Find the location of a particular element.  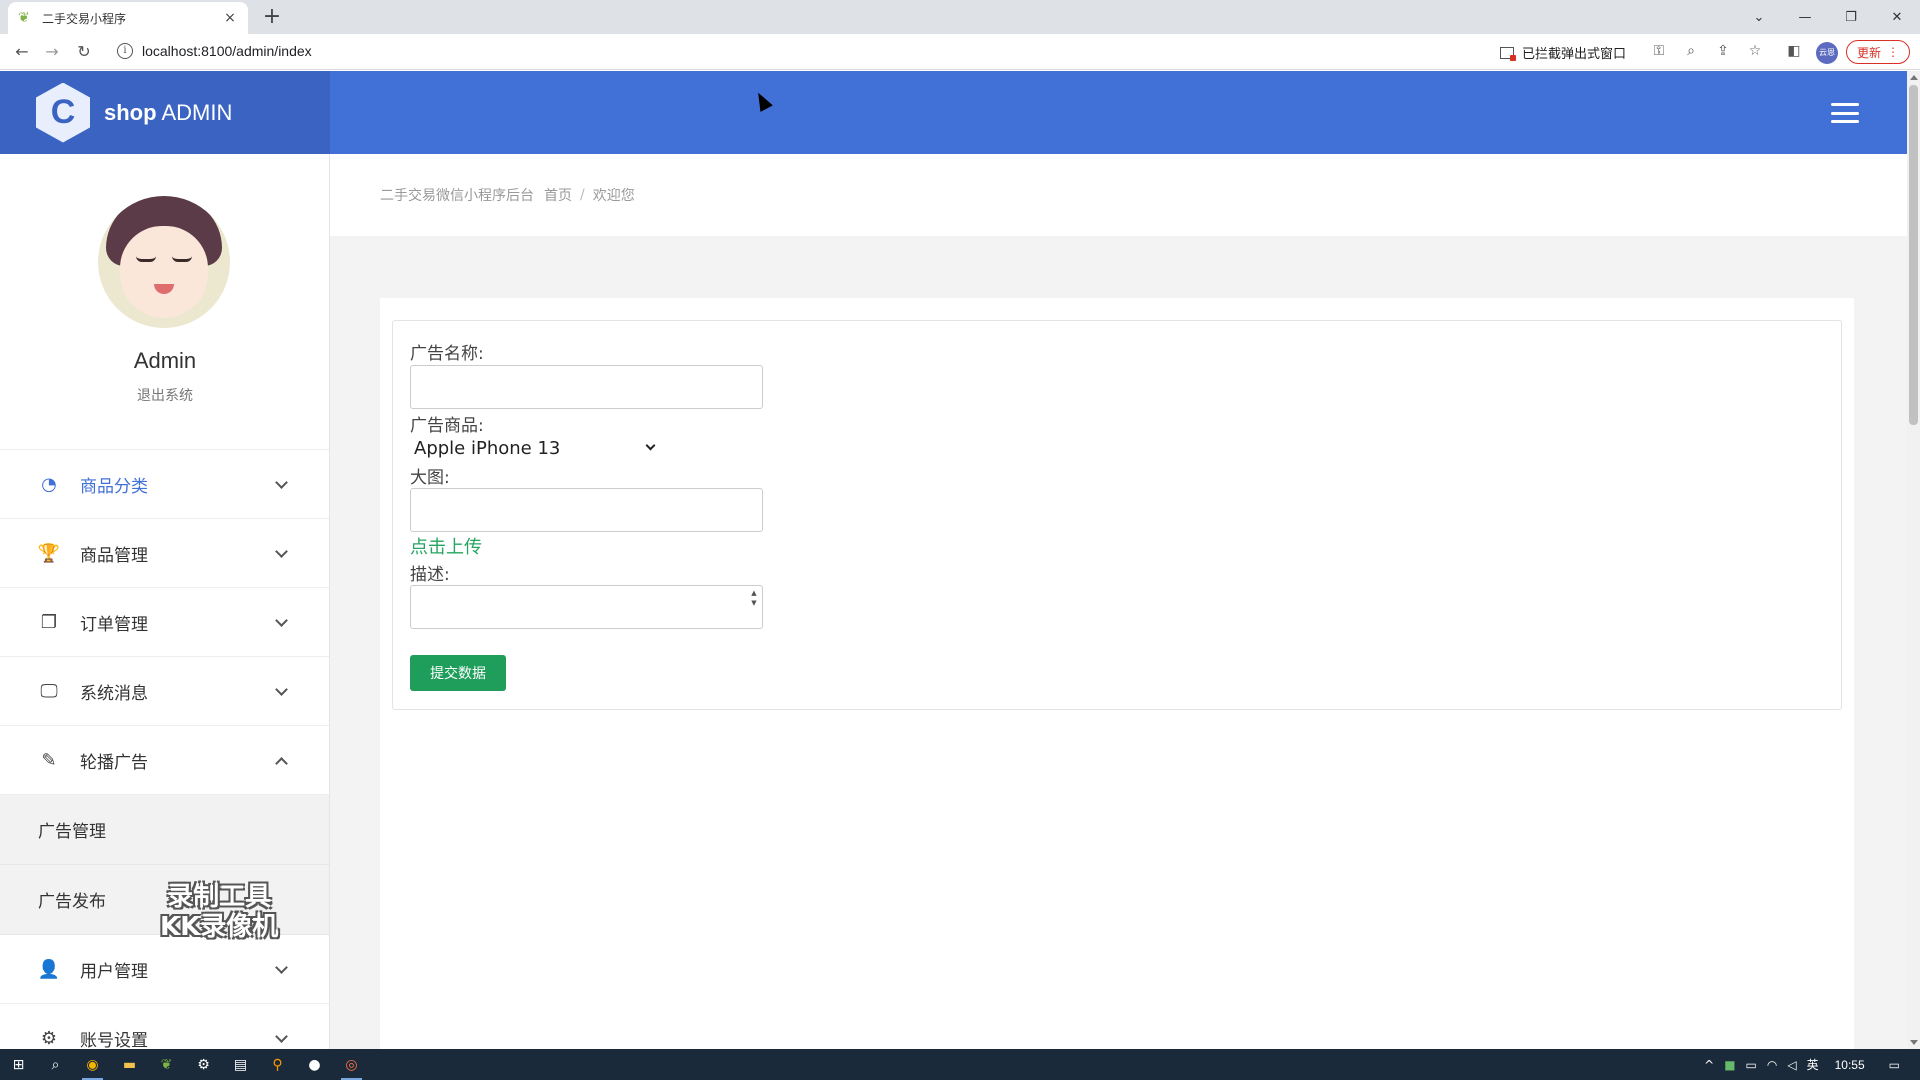

watermark-line1: 录制工具 is located at coordinates (219, 897).